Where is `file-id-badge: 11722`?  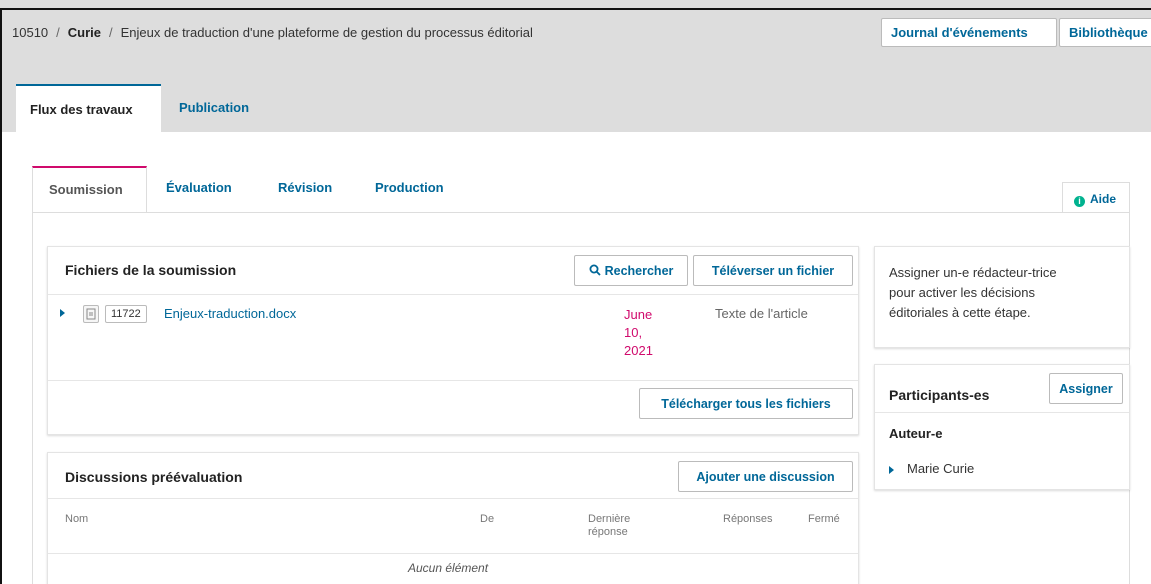
file-id-badge: 11722 is located at coordinates (126, 314).